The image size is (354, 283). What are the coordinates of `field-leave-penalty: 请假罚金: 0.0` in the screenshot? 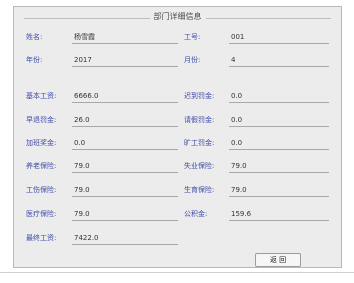 It's located at (256, 121).